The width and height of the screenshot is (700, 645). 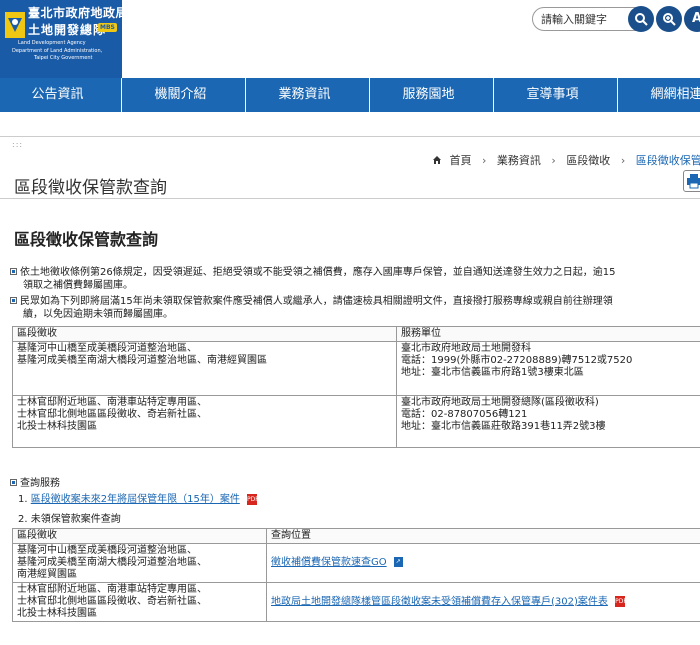 I want to click on services-item-1: 1. 區段徵收案未來2年將屆保管年限（15年）案件 PDF, so click(x=138, y=499).